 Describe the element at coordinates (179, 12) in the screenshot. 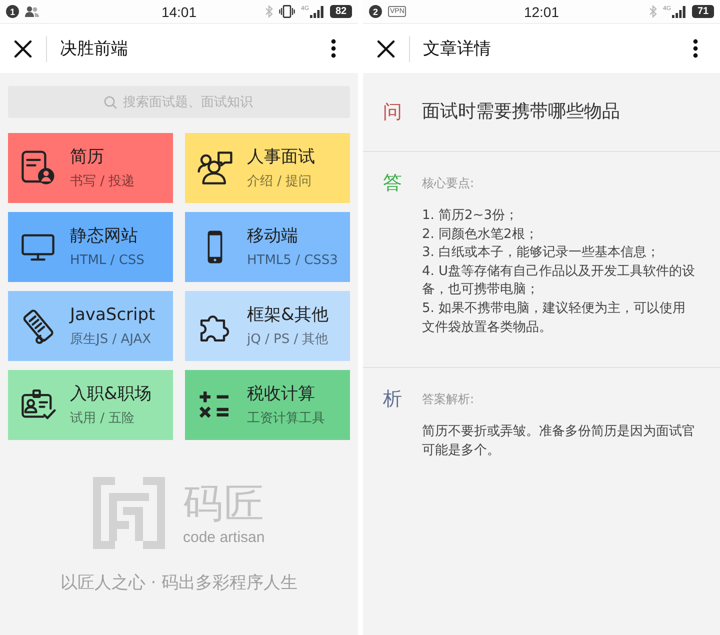

I see `status-time: 14:01` at that location.